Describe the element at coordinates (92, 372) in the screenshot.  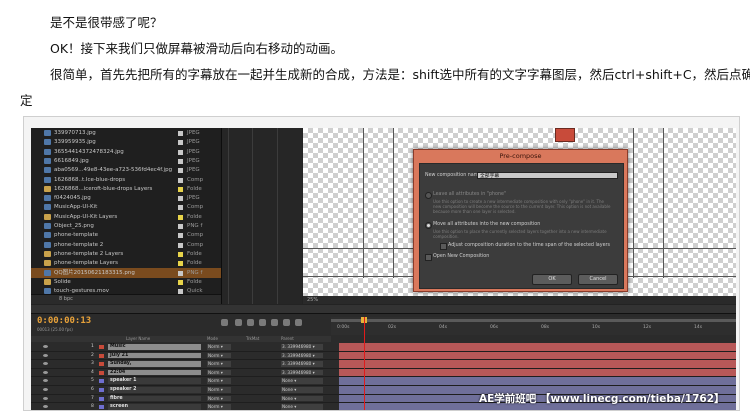
I see `layer-number: 4` at that location.